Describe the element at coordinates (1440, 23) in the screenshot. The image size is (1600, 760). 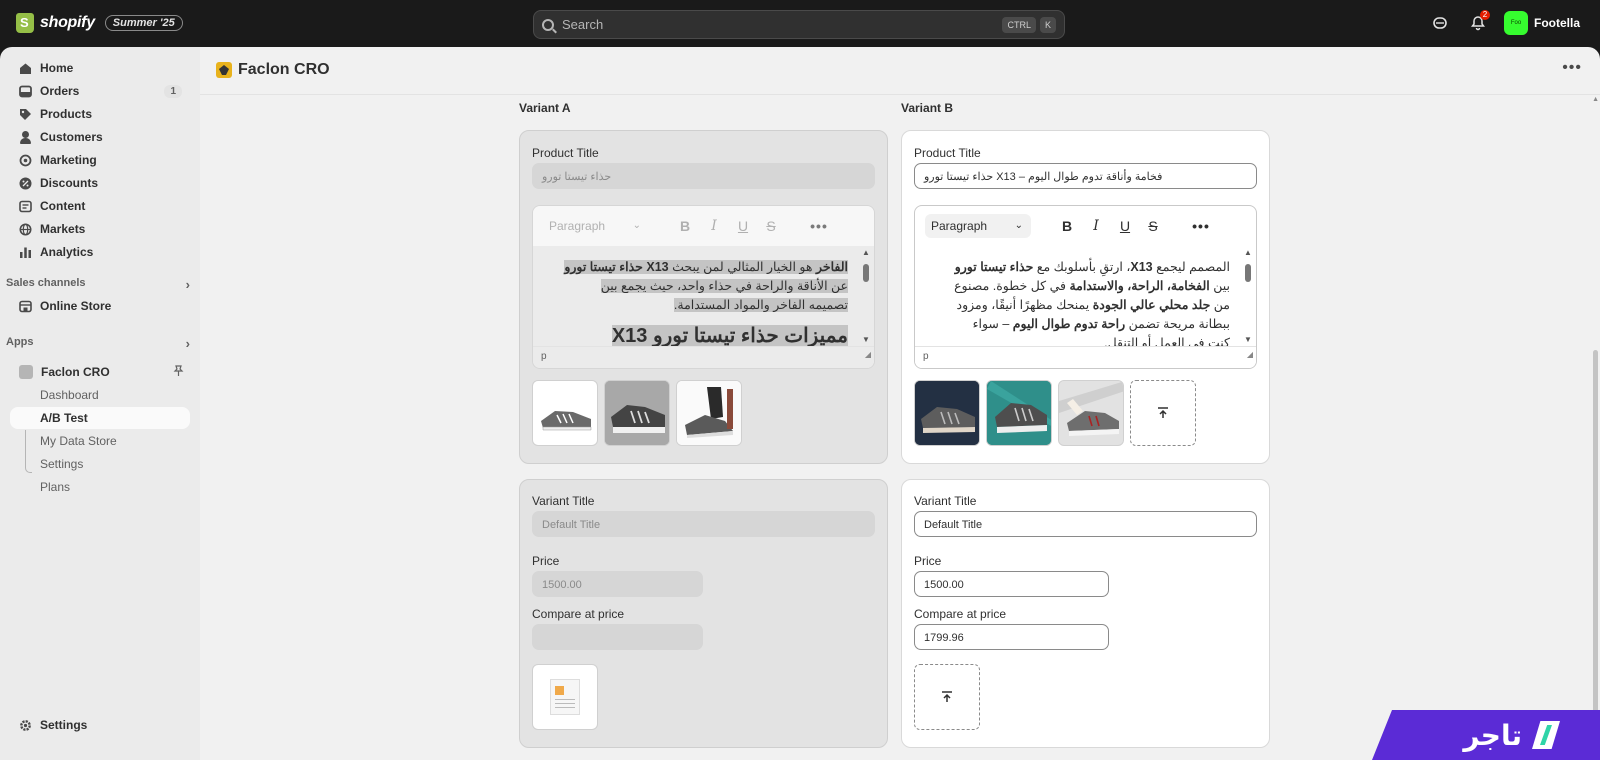
I see `sidekick-icon` at that location.